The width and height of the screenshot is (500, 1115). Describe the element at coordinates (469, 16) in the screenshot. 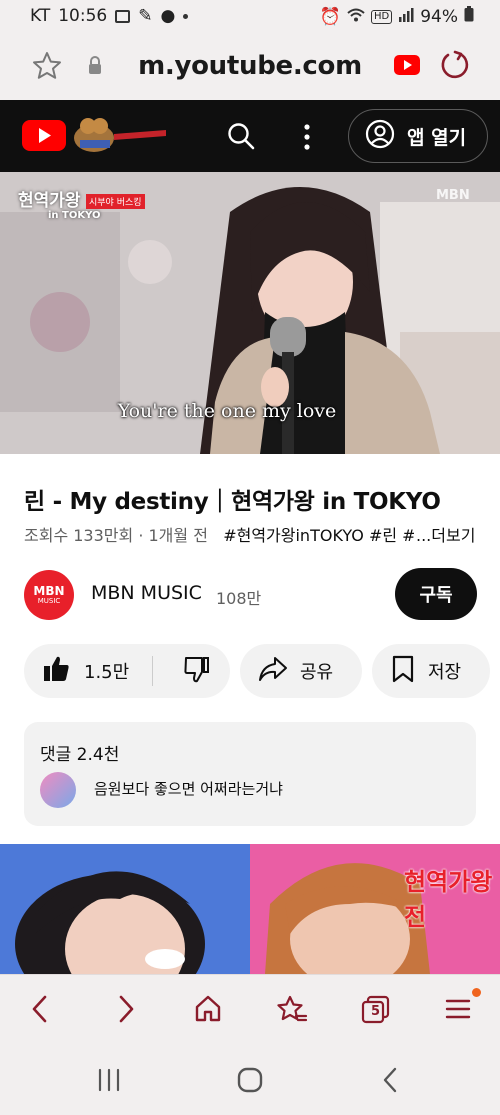

I see `battery-icon` at that location.